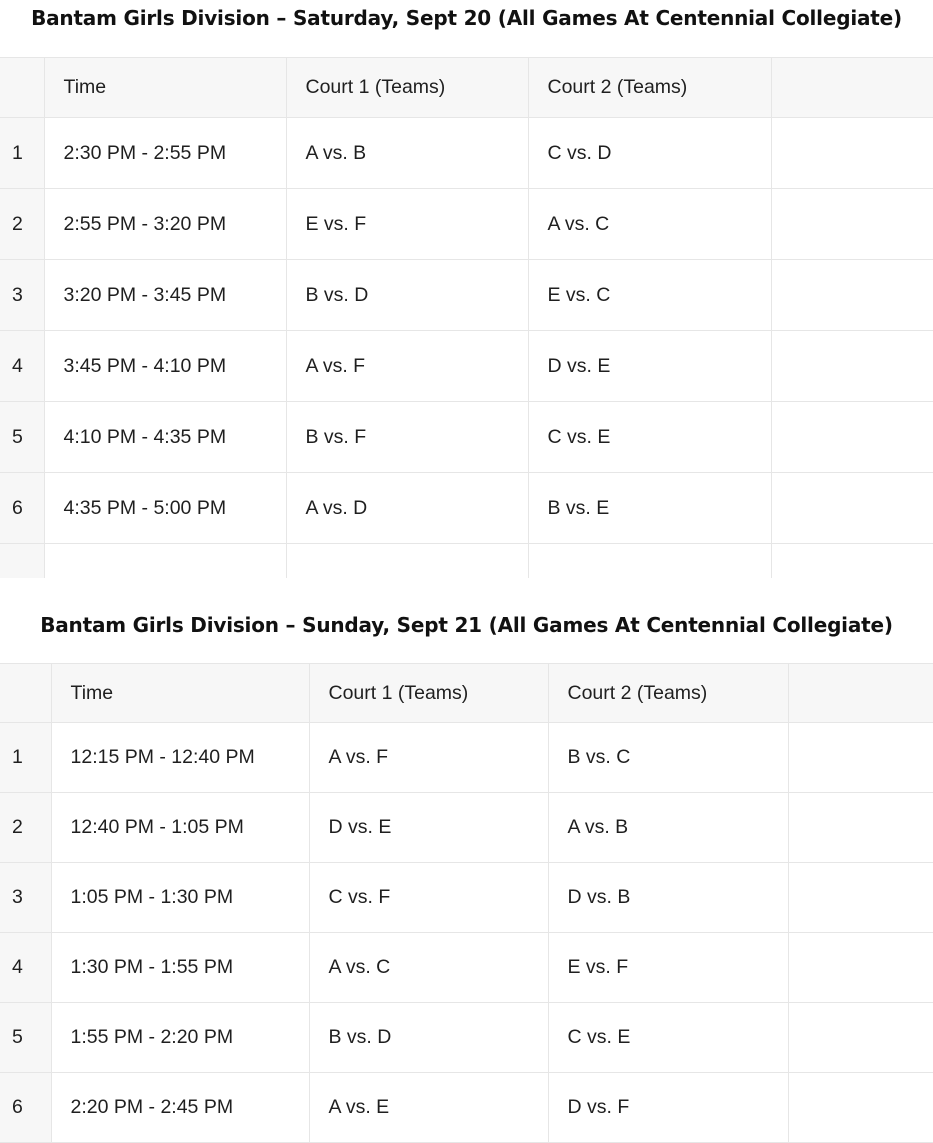  I want to click on court-1-cell: E vs. F, so click(407, 224).